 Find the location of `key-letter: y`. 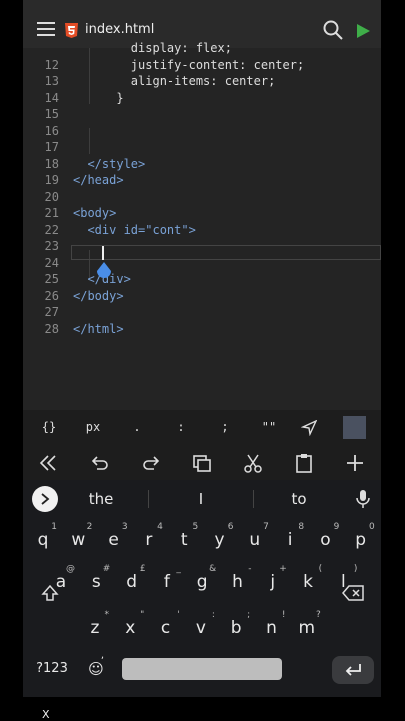

key-letter: y is located at coordinates (219, 540).